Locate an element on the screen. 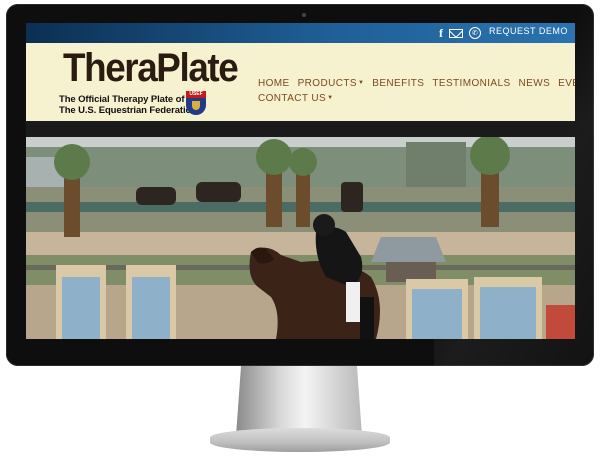  monitor-stand-base is located at coordinates (300, 440).